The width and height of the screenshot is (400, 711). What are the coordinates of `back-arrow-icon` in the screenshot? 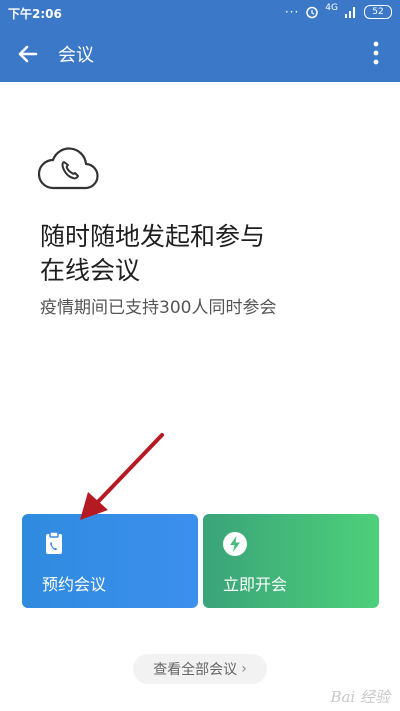 It's located at (28, 54).